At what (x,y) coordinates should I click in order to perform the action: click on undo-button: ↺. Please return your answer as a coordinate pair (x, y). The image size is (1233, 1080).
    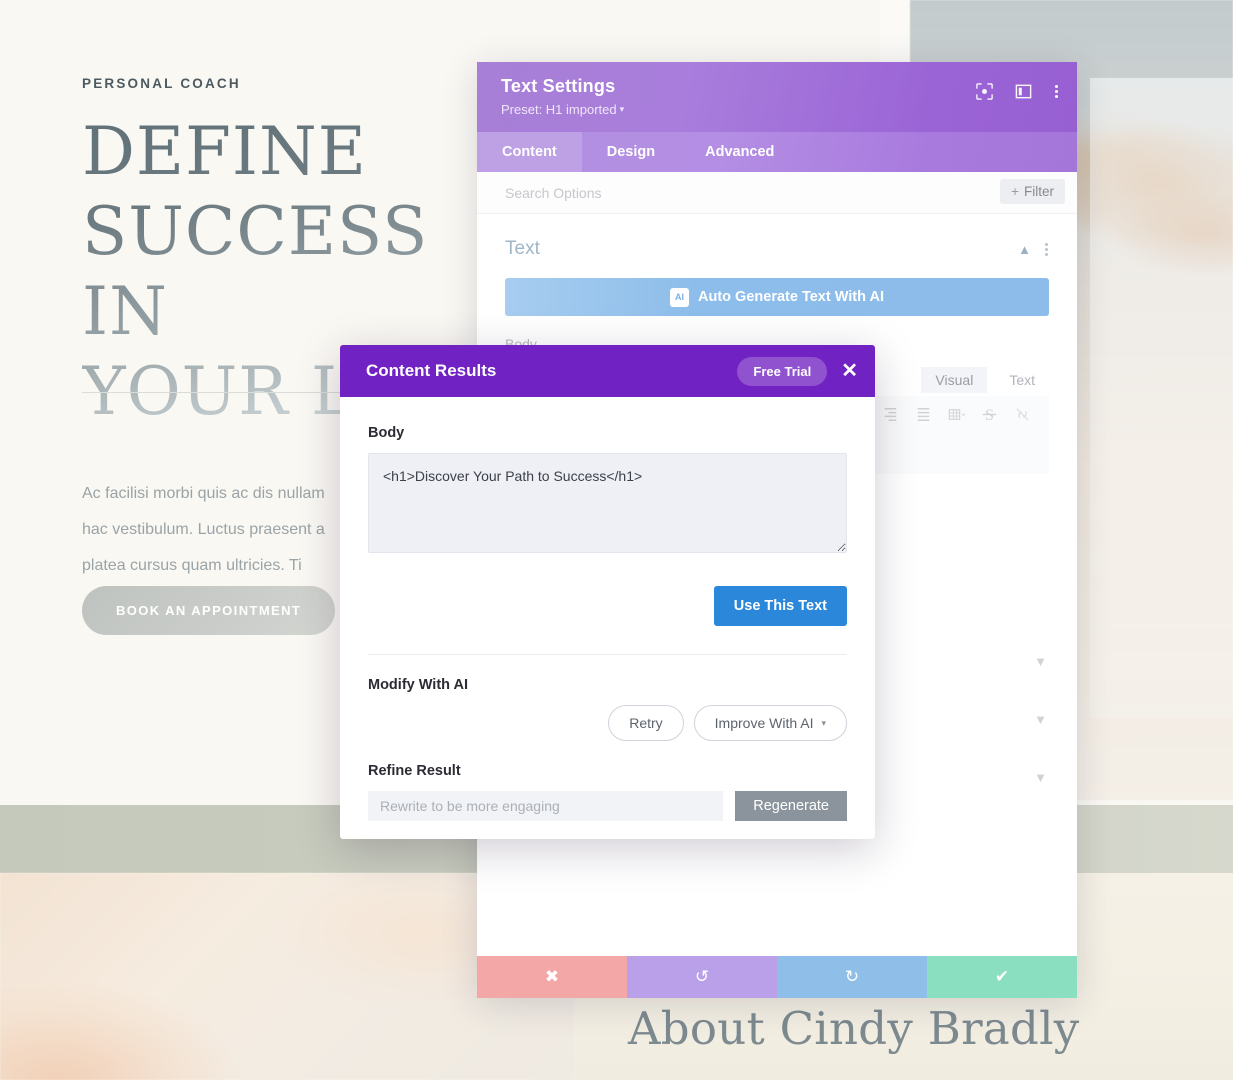
    Looking at the image, I should click on (702, 977).